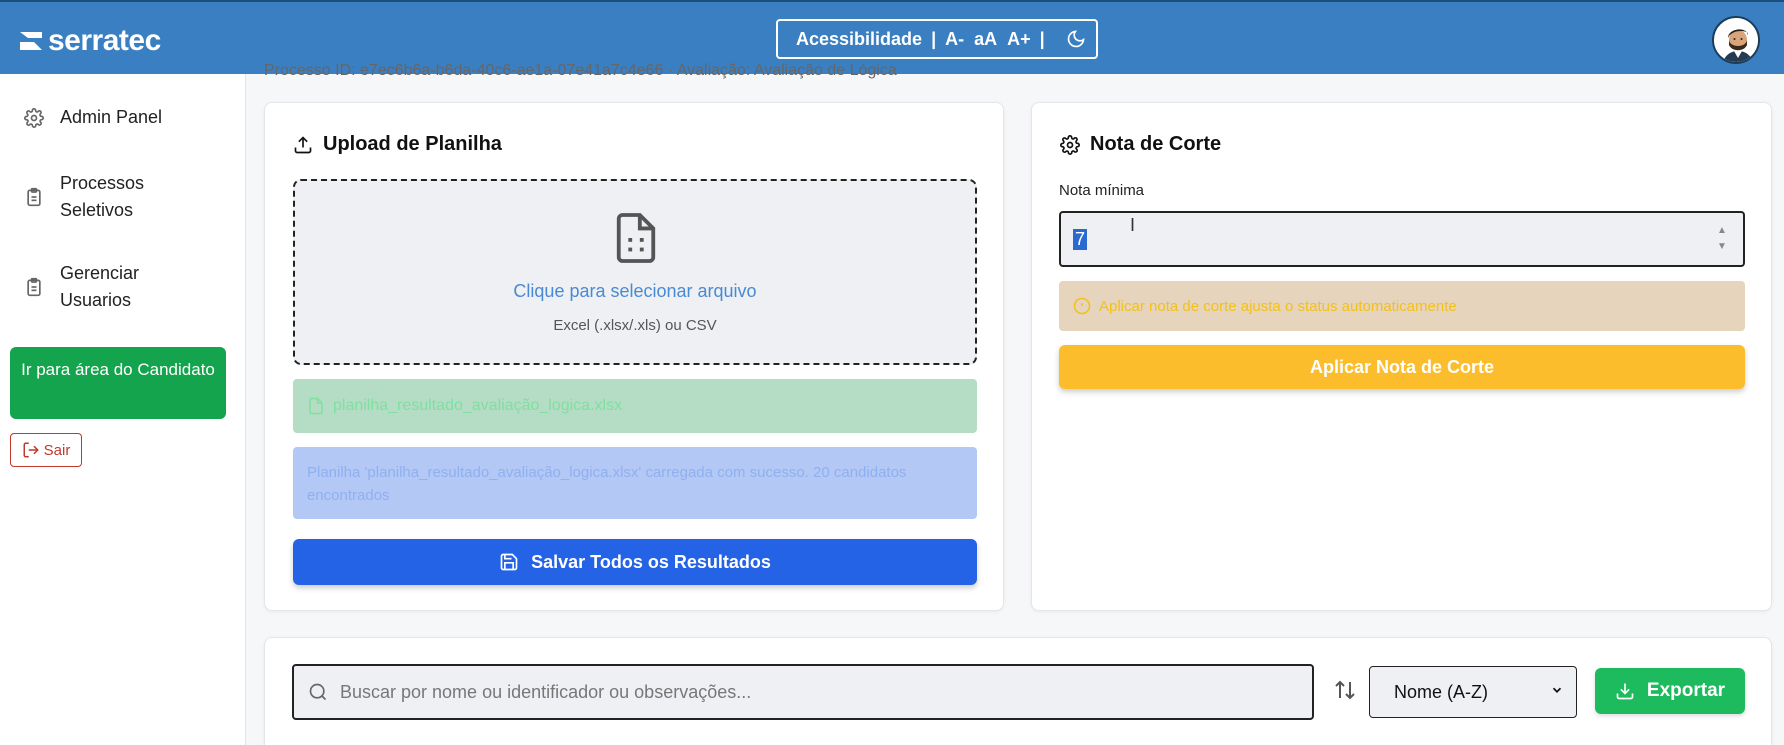 Image resolution: width=1784 pixels, height=745 pixels. I want to click on dark-mode-toggle, so click(1076, 39).